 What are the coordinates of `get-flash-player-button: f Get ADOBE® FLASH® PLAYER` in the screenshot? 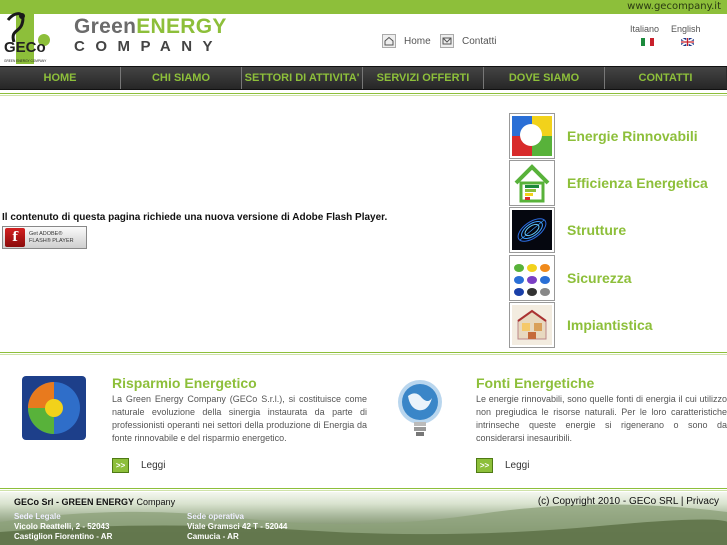 It's located at (44, 237).